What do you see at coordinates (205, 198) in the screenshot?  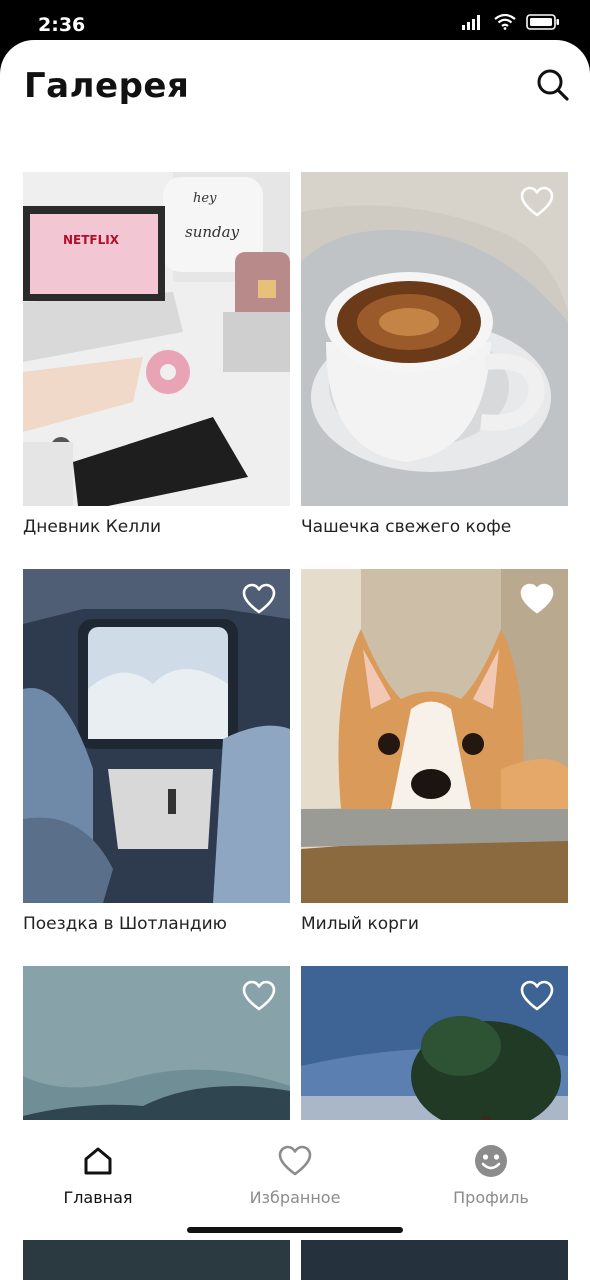 I see `svg-text: hey` at bounding box center [205, 198].